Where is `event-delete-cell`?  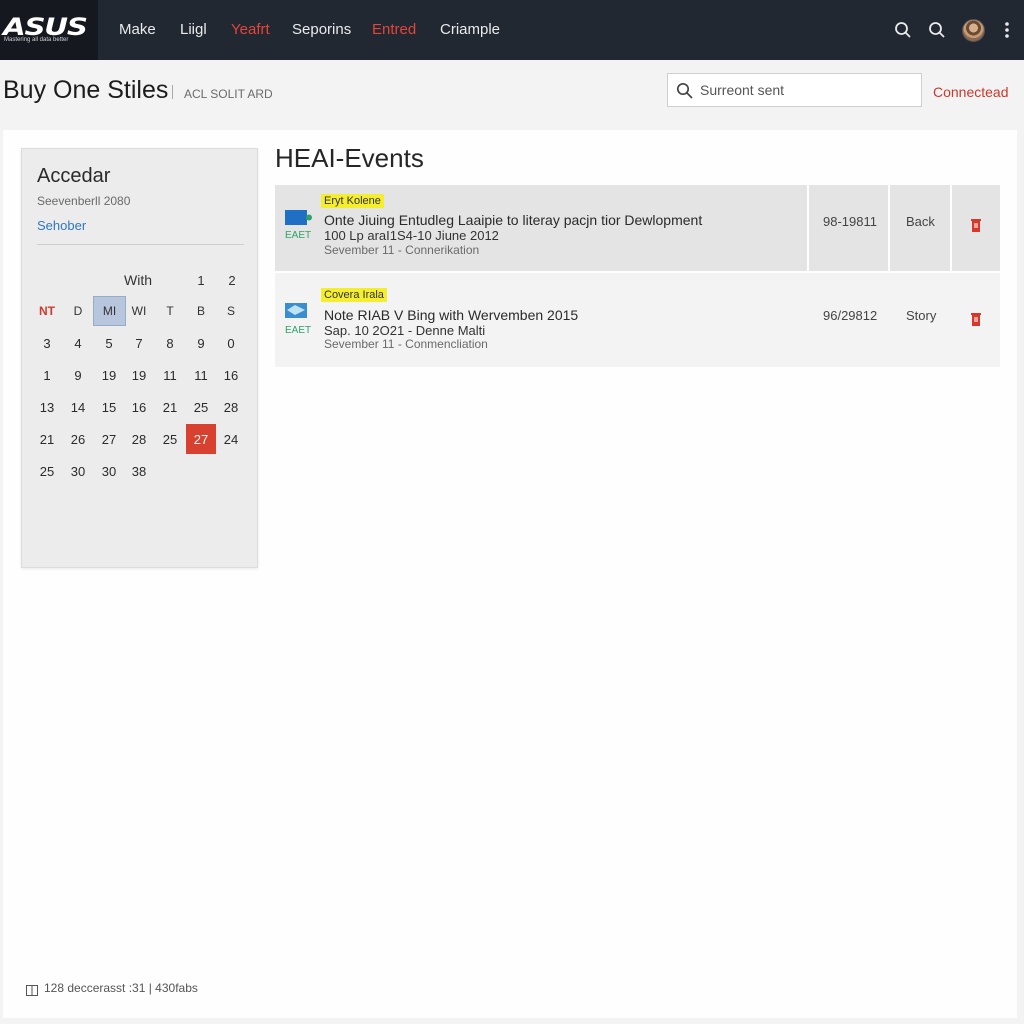
event-delete-cell is located at coordinates (976, 228).